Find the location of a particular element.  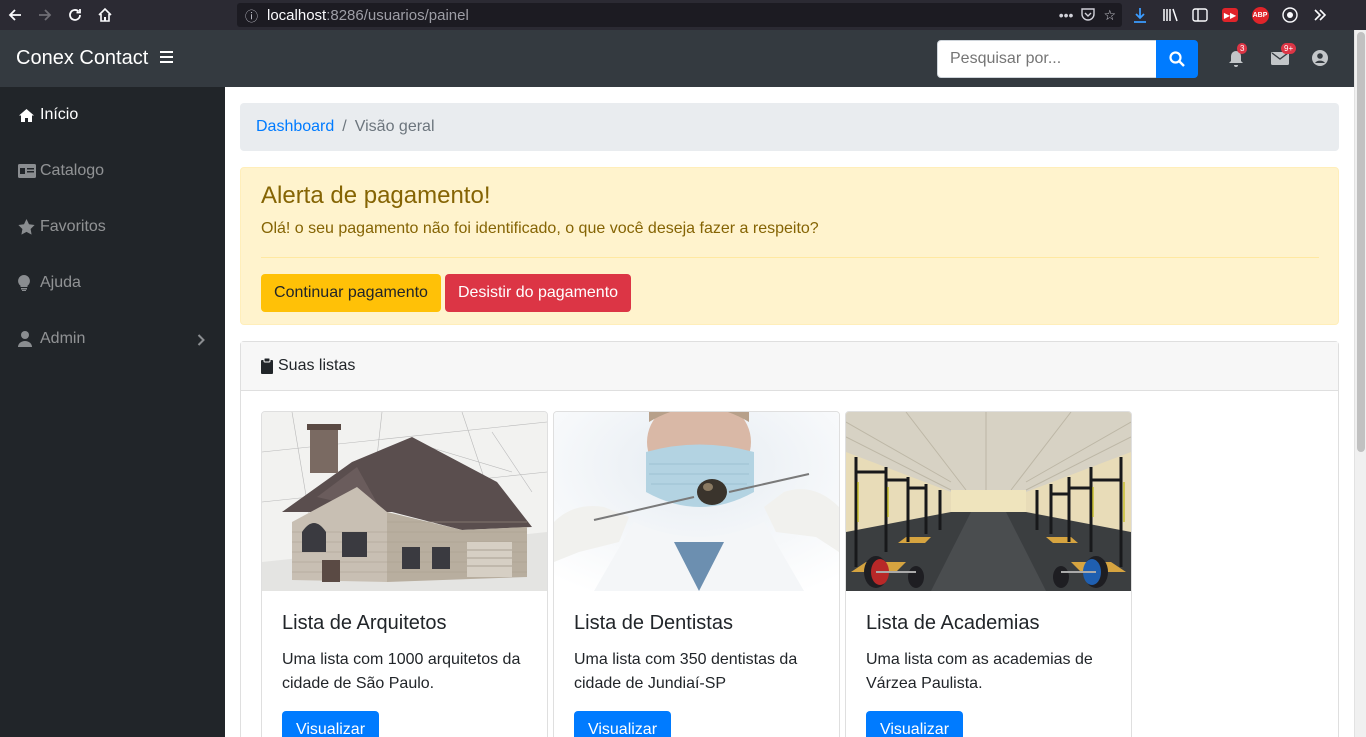

breadcrumb: Dashboard / Visão geral is located at coordinates (789, 127).